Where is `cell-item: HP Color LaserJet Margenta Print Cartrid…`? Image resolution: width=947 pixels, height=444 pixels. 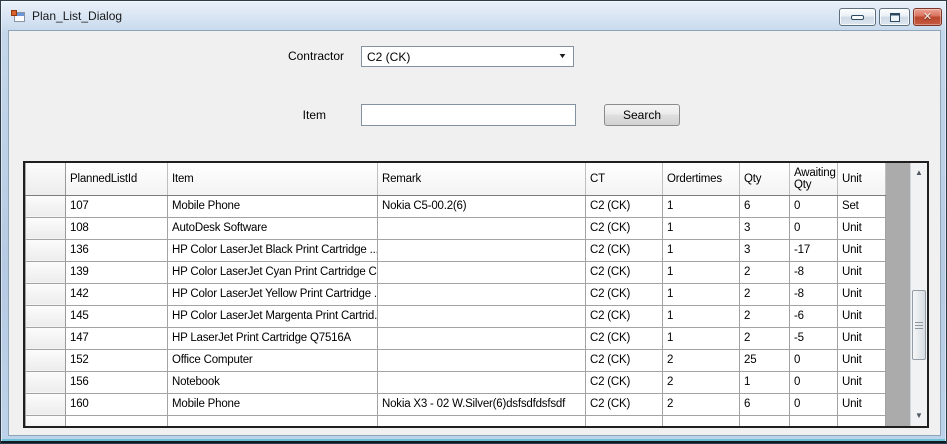
cell-item: HP Color LaserJet Margenta Print Cartrid… is located at coordinates (272, 316).